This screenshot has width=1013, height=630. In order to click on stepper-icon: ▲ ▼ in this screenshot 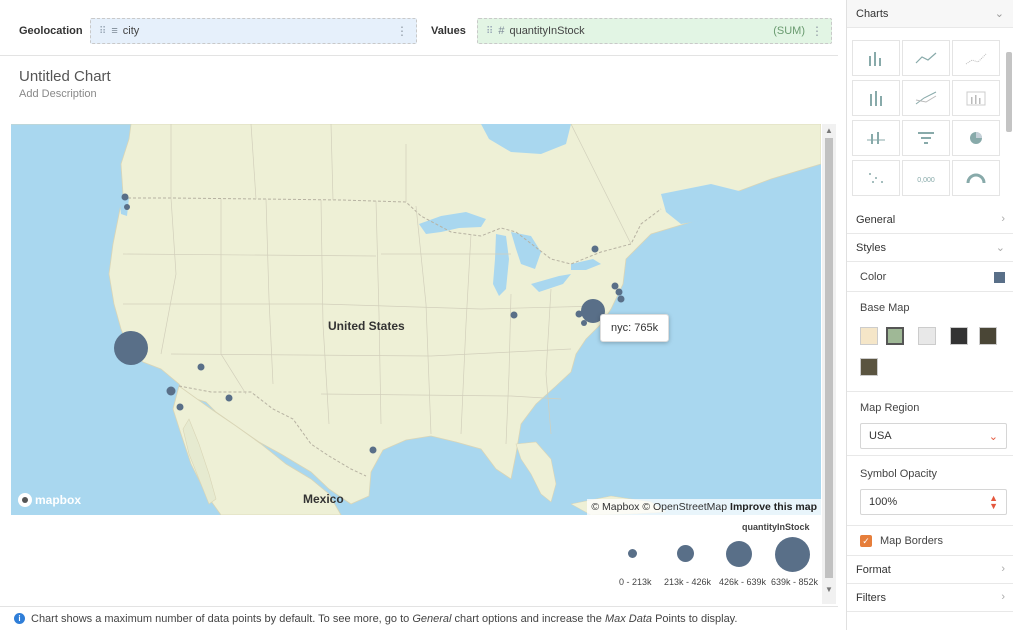, I will do `click(993, 502)`.